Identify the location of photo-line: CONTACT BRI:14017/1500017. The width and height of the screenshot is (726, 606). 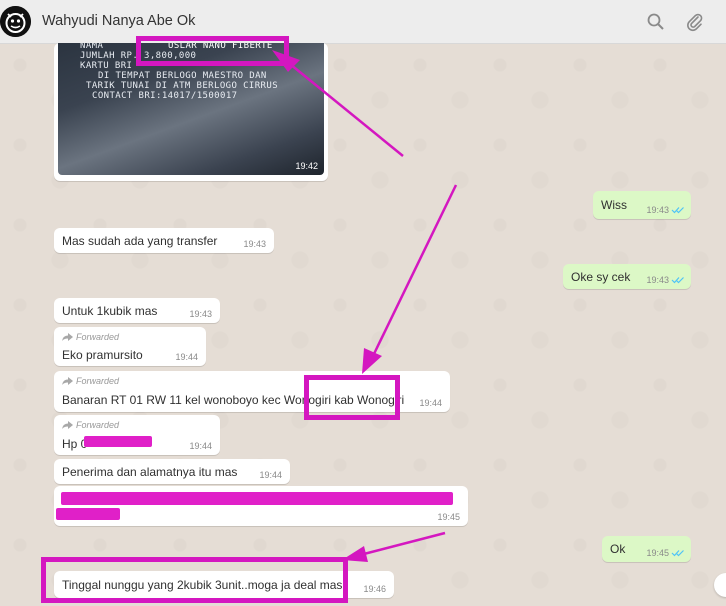
(165, 96).